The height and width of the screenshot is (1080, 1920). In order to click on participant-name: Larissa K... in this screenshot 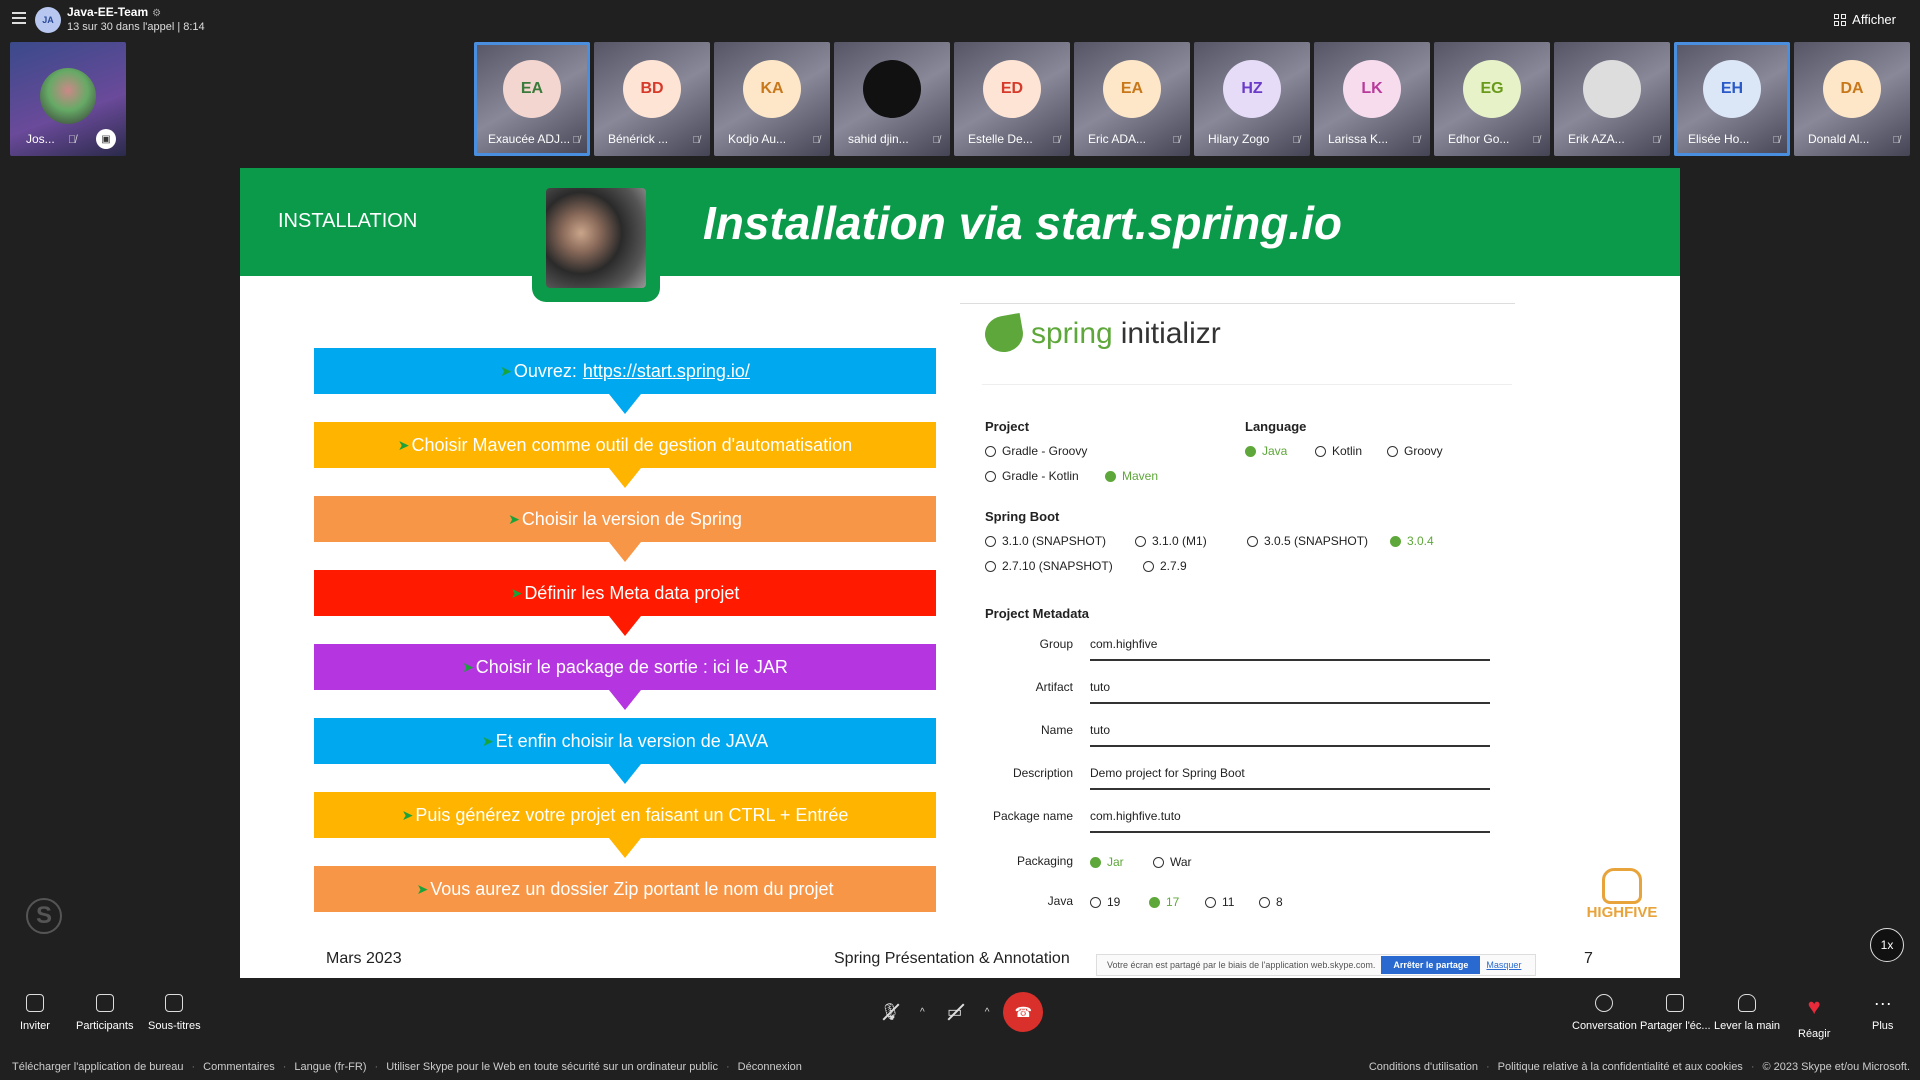, I will do `click(1358, 139)`.